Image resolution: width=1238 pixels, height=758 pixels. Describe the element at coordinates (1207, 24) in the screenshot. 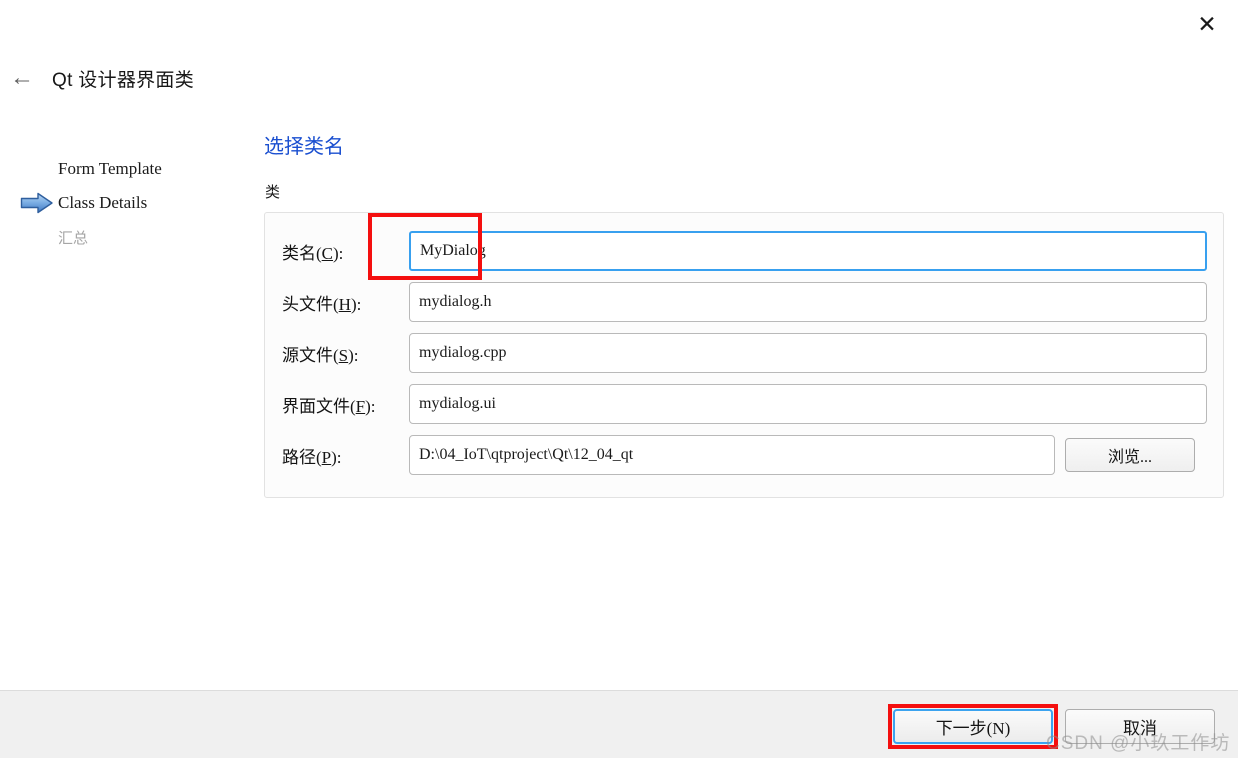

I see `close-icon: ✕` at that location.